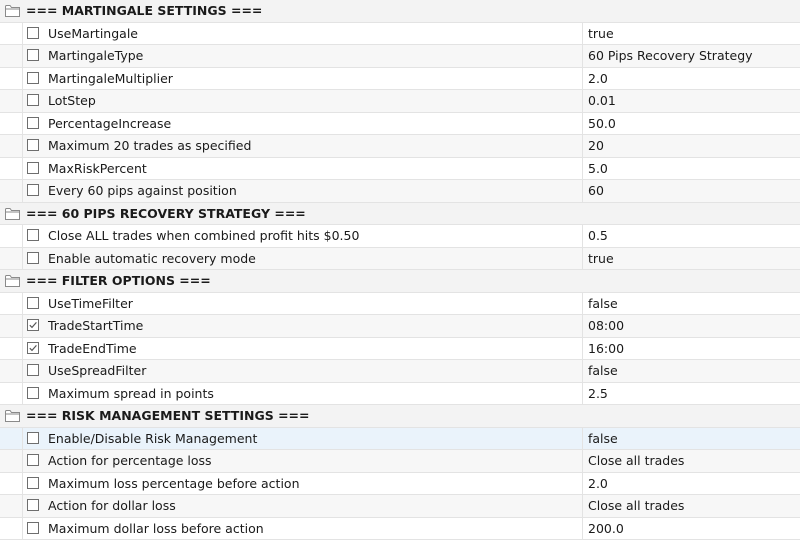  What do you see at coordinates (400, 281) in the screenshot?
I see `section-header-row: === FILTER OPTIONS ===` at bounding box center [400, 281].